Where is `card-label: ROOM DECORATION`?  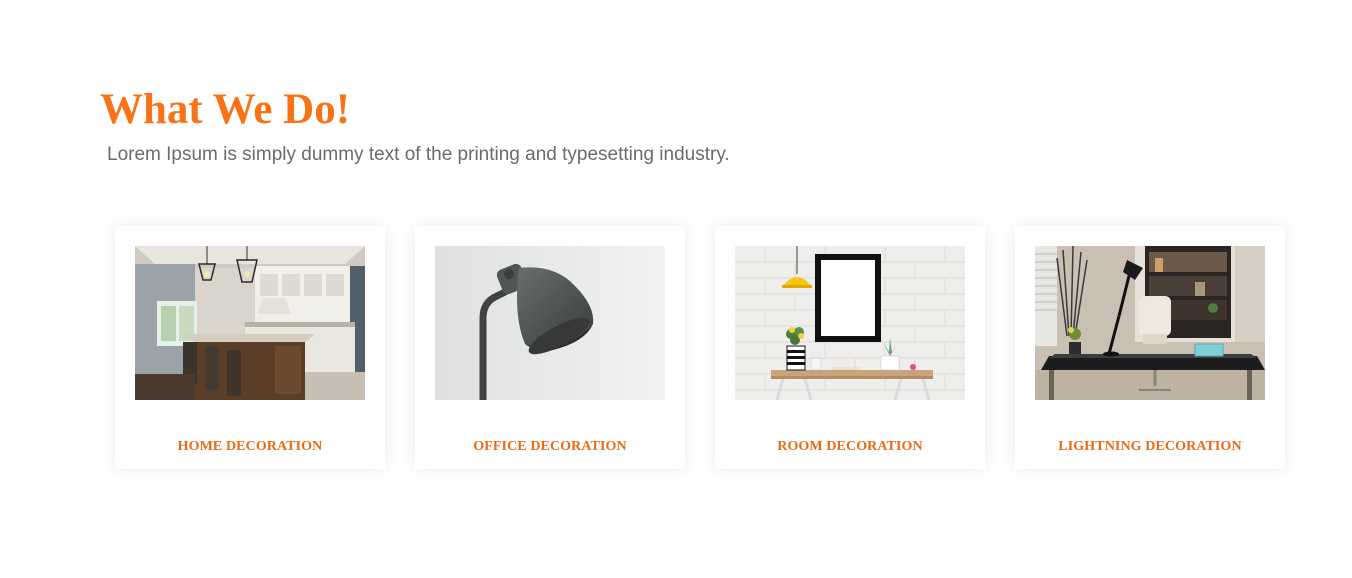
card-label: ROOM DECORATION is located at coordinates (850, 447).